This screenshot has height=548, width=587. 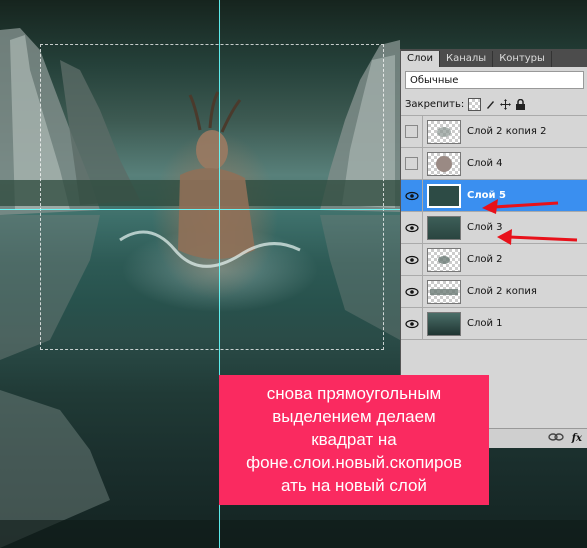 What do you see at coordinates (354, 416) in the screenshot?
I see `note-line: выделением делаем` at bounding box center [354, 416].